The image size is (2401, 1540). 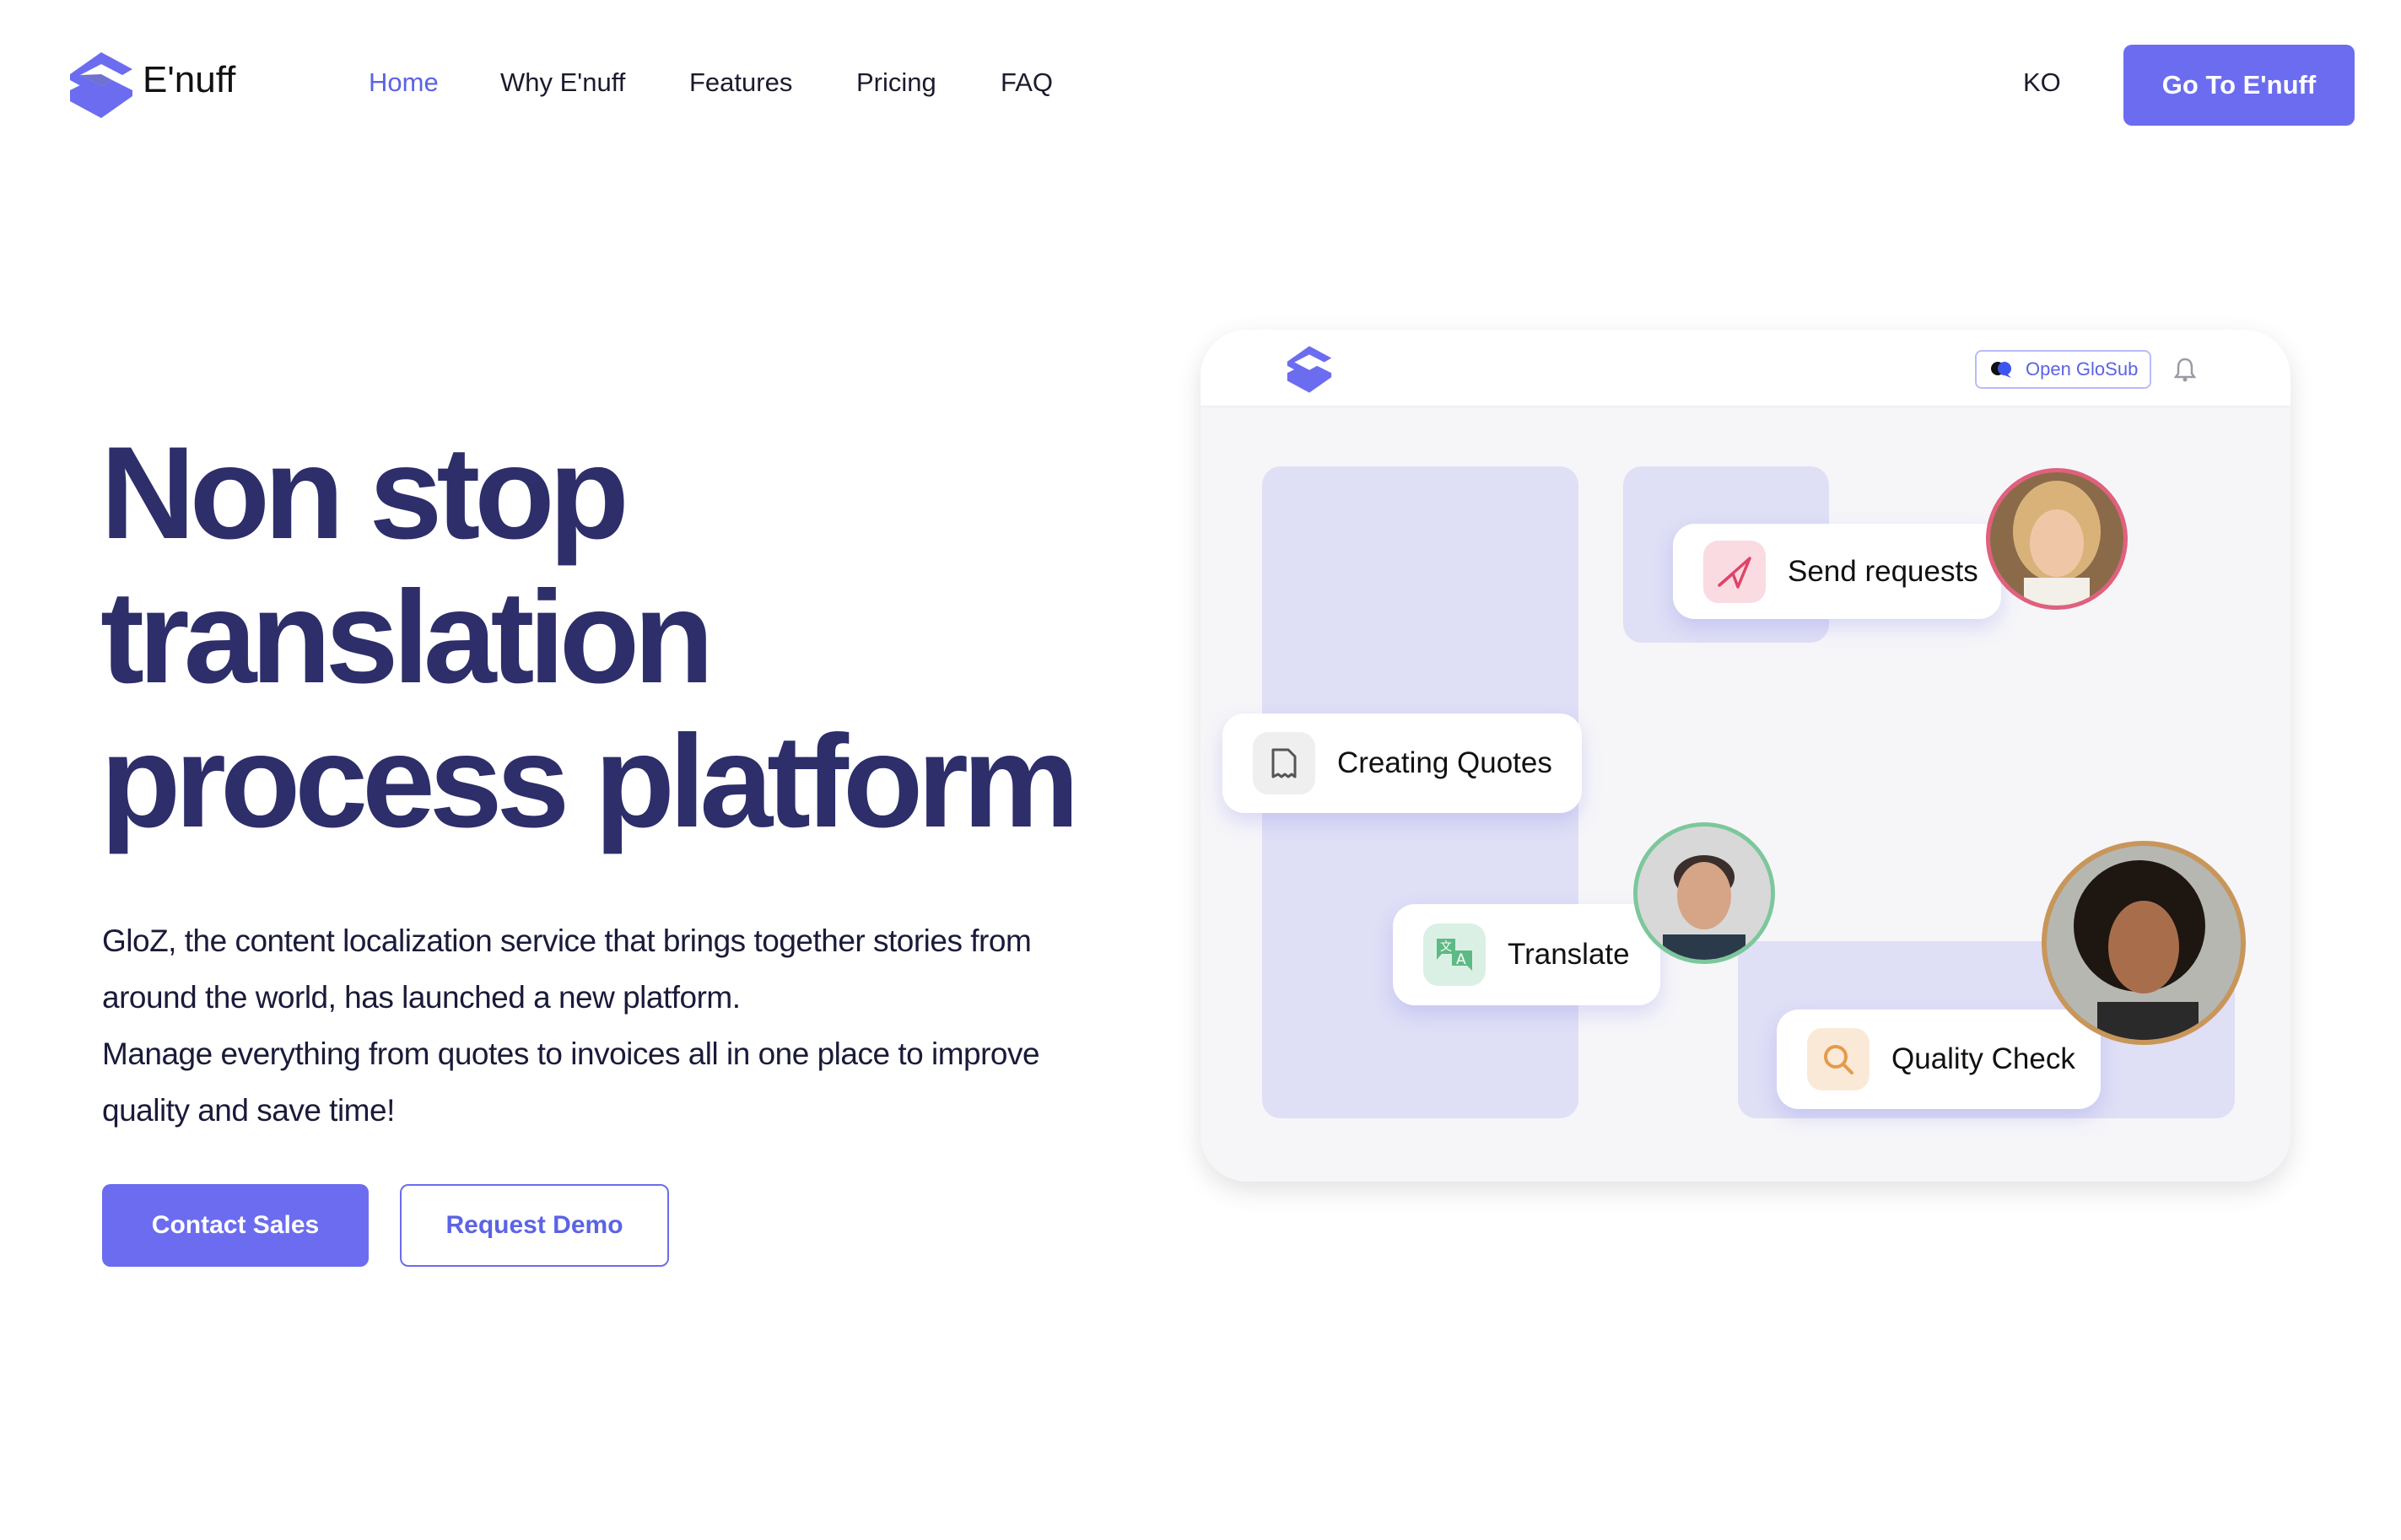 I want to click on preview-header: Open GloSub, so click(x=1745, y=369).